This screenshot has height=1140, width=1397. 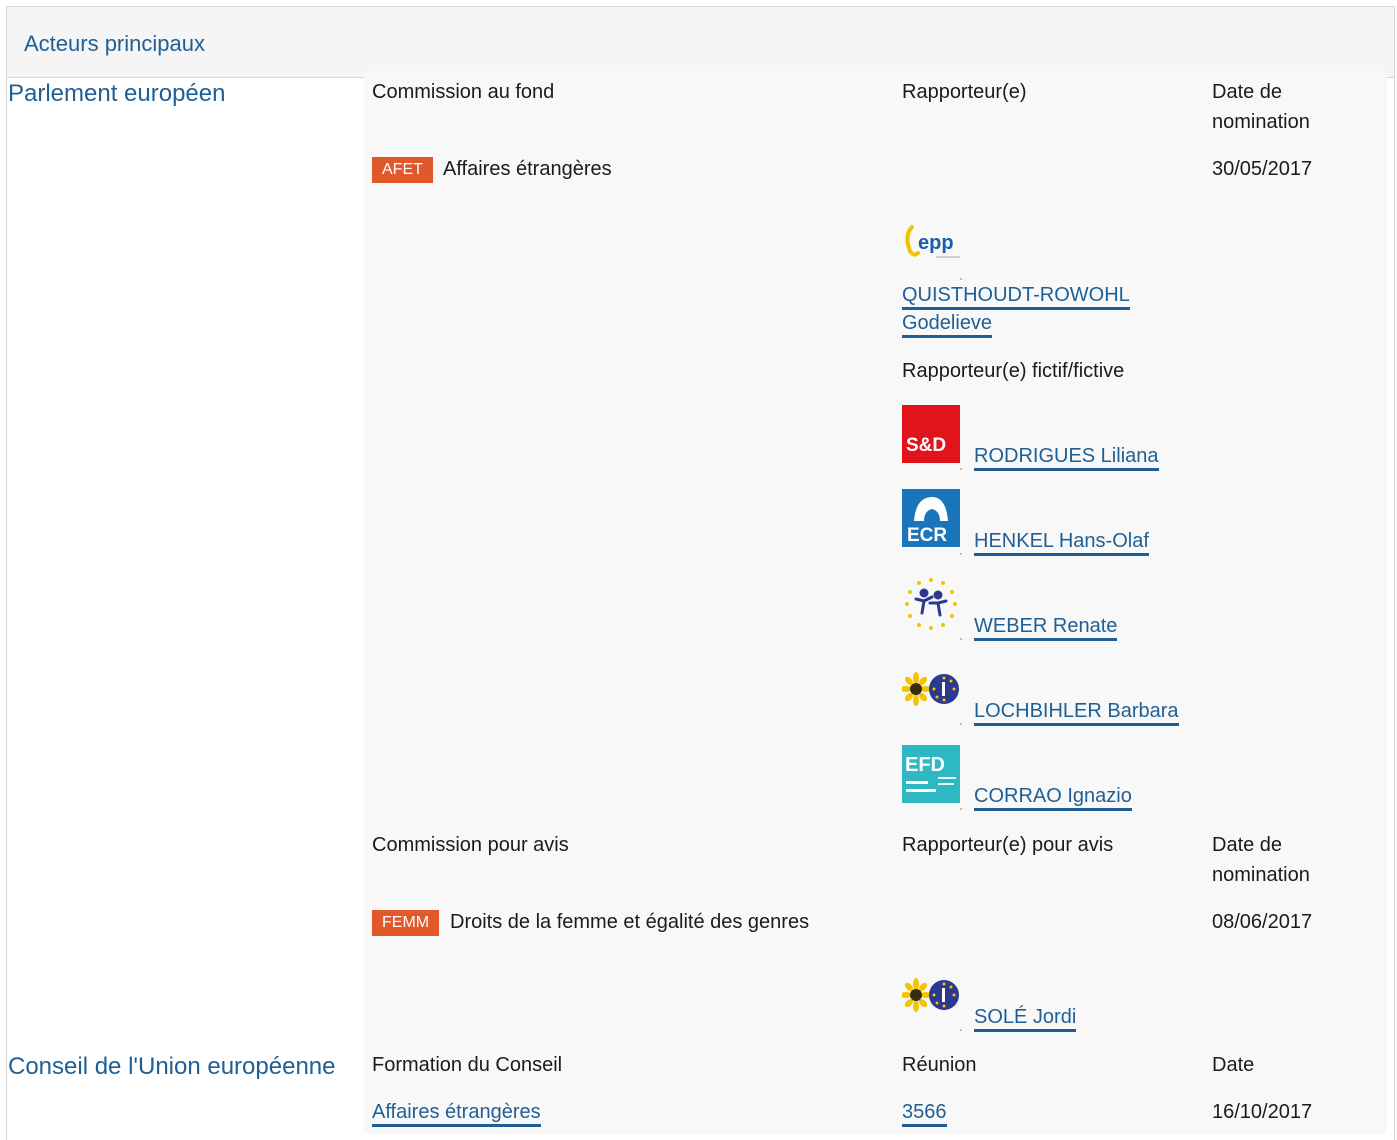 I want to click on section-label-parliament: Parlement européen, so click(x=117, y=93).